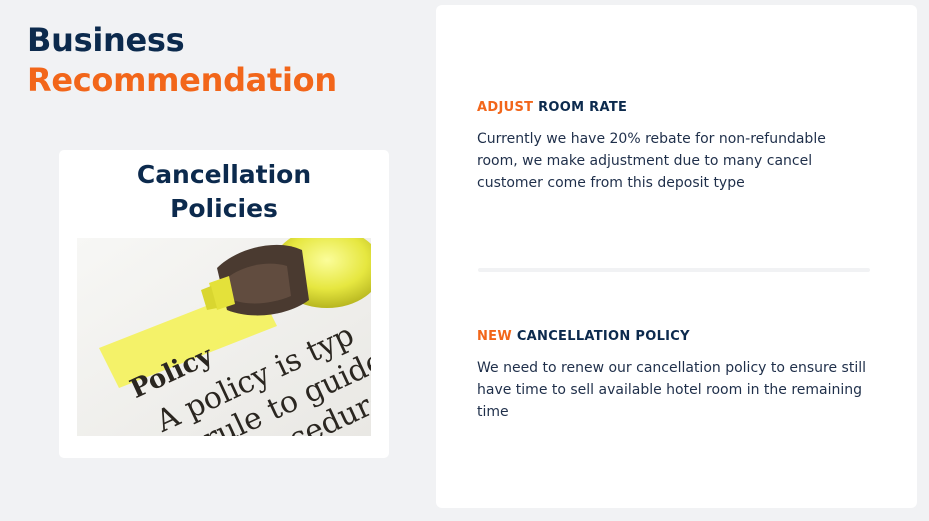 This screenshot has width=929, height=521. I want to click on new-cancellation-policy-title-accent: NEW, so click(494, 336).